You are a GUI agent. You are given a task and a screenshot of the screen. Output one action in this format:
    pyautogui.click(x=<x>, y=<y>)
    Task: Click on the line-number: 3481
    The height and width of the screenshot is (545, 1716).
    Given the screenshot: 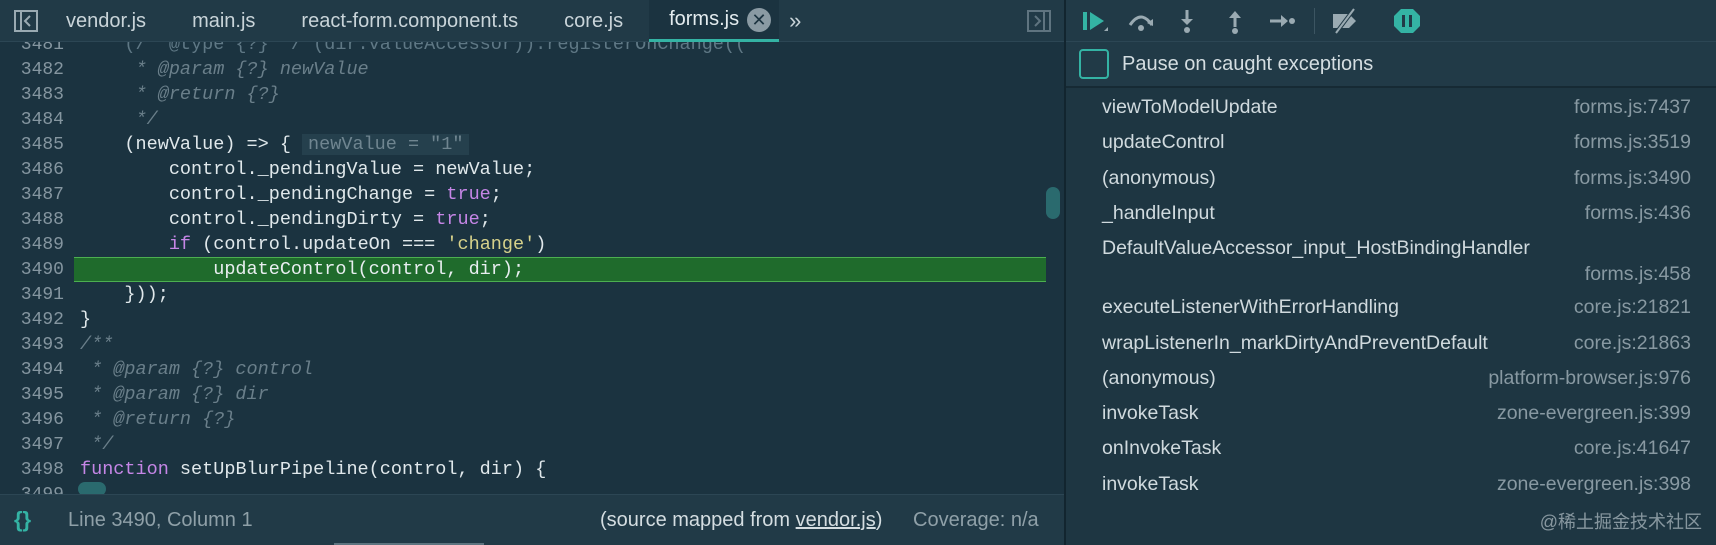 What is the action you would take?
    pyautogui.click(x=34, y=50)
    